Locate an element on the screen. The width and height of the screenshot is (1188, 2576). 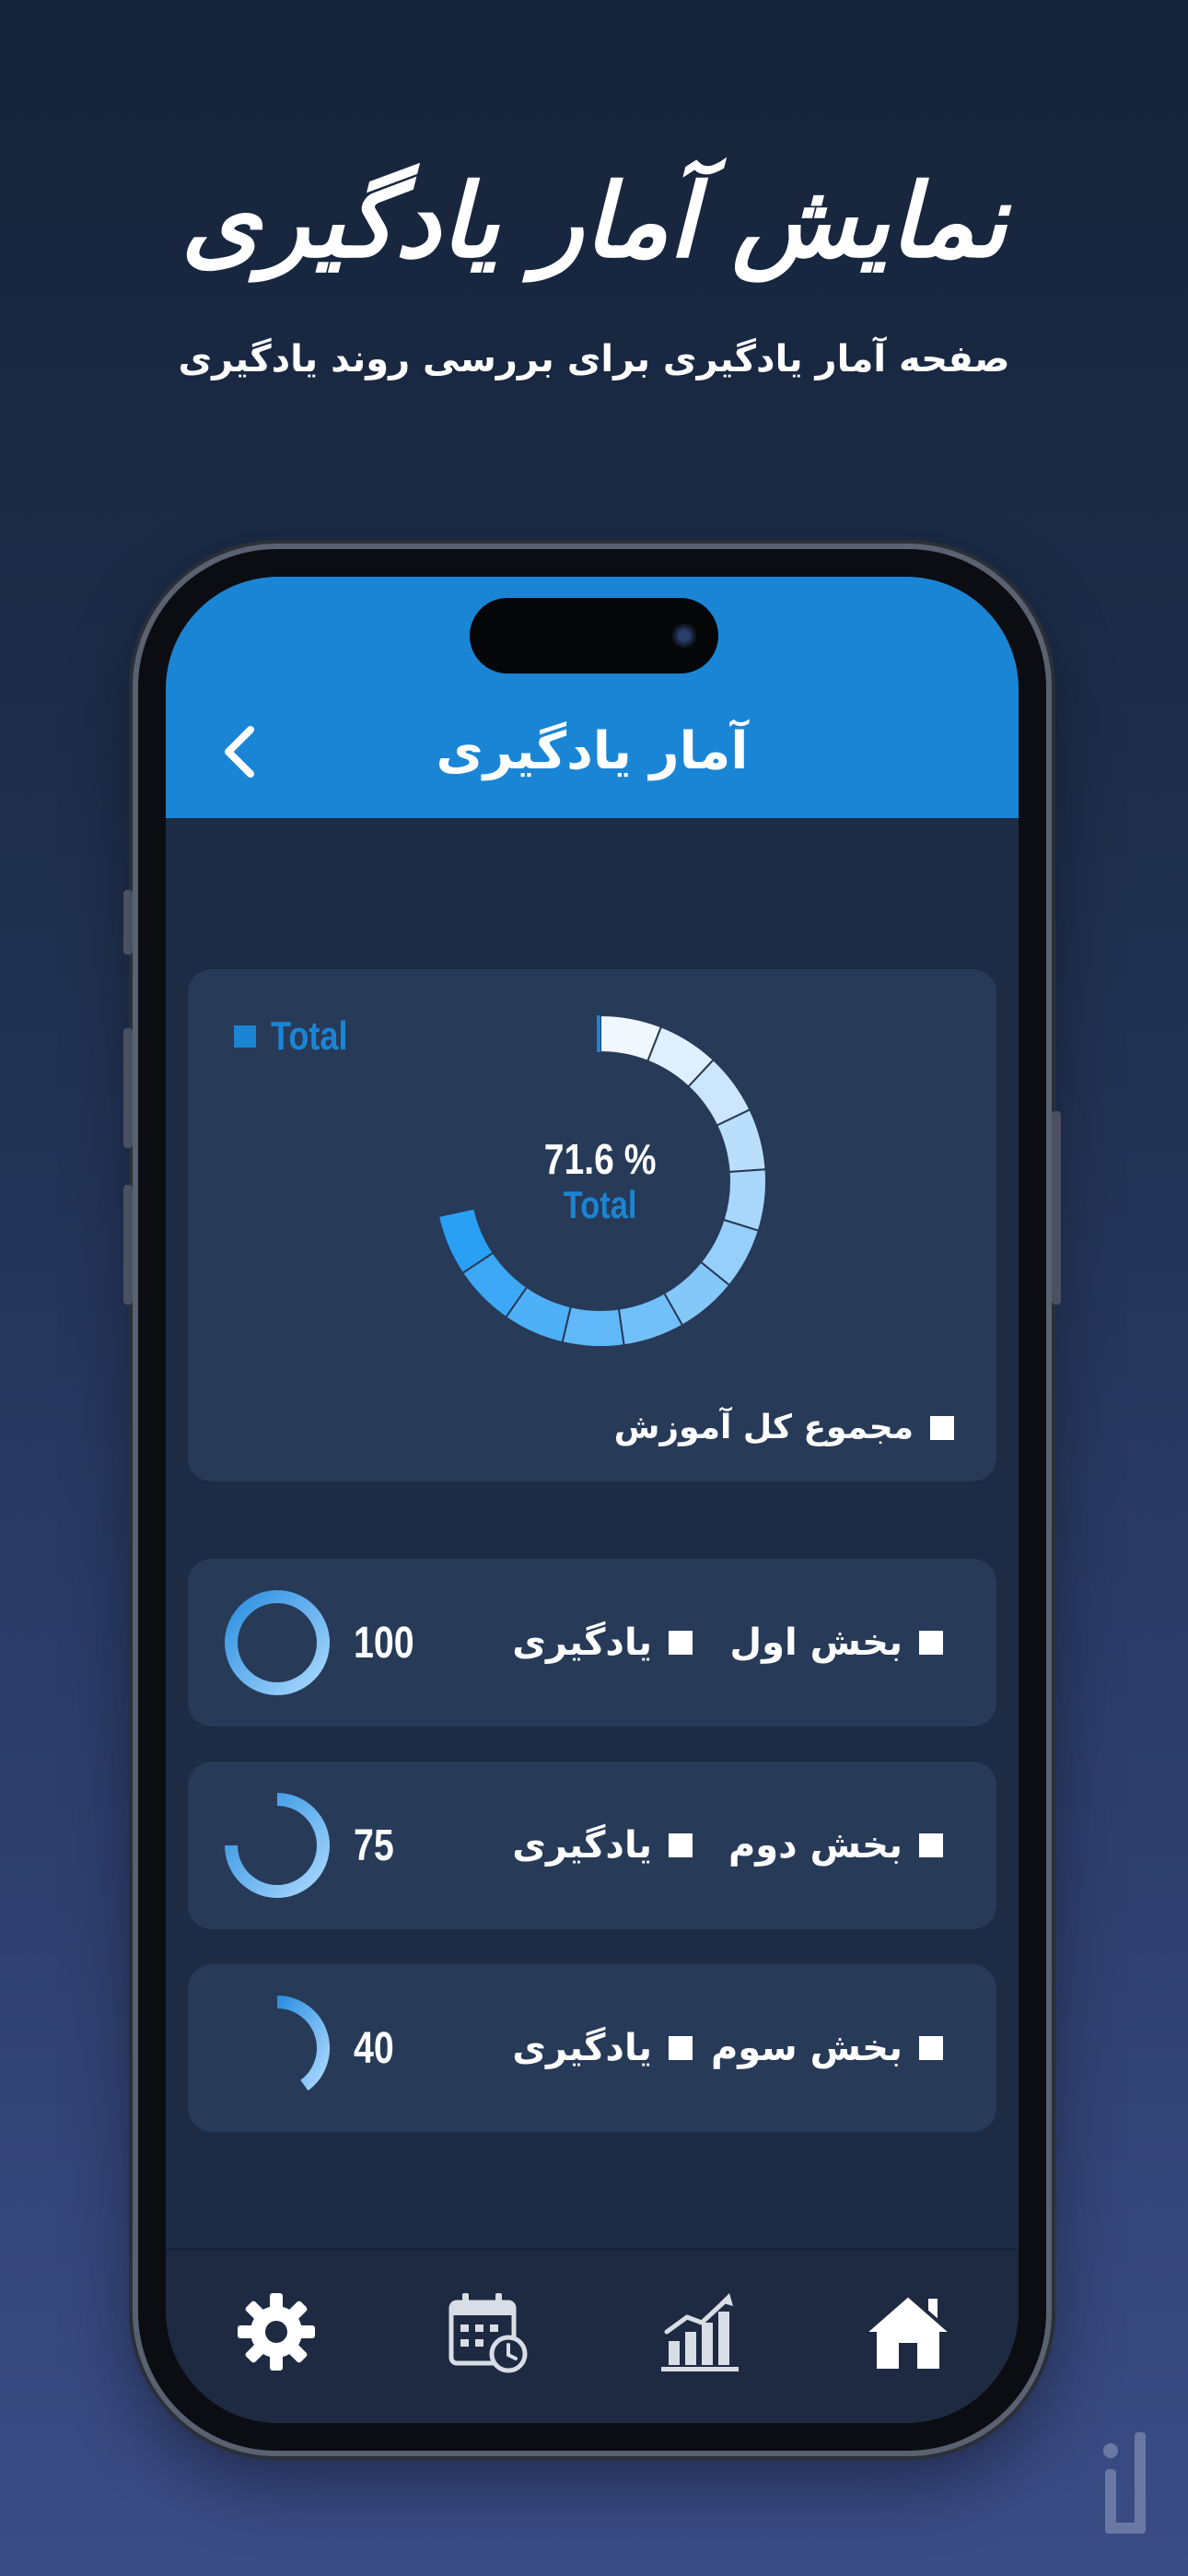
section-name: بخش سوم is located at coordinates (827, 2048).